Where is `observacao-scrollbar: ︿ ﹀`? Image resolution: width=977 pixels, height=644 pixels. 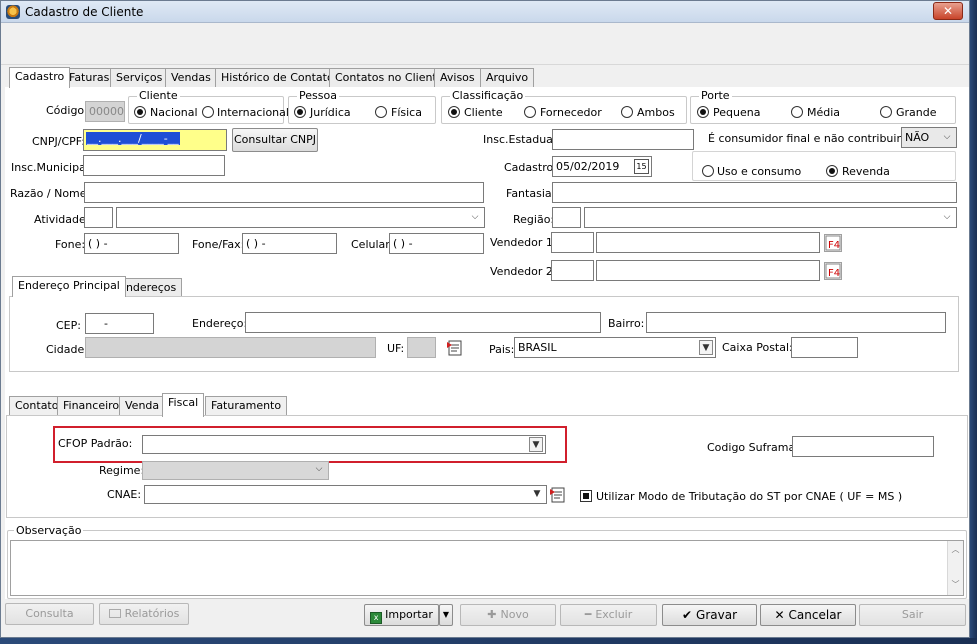
observacao-scrollbar: ︿ ﹀ is located at coordinates (955, 568).